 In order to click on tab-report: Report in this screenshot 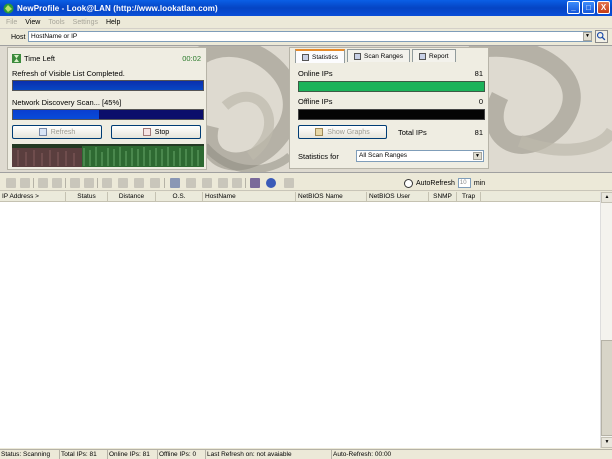, I will do `click(434, 55)`.